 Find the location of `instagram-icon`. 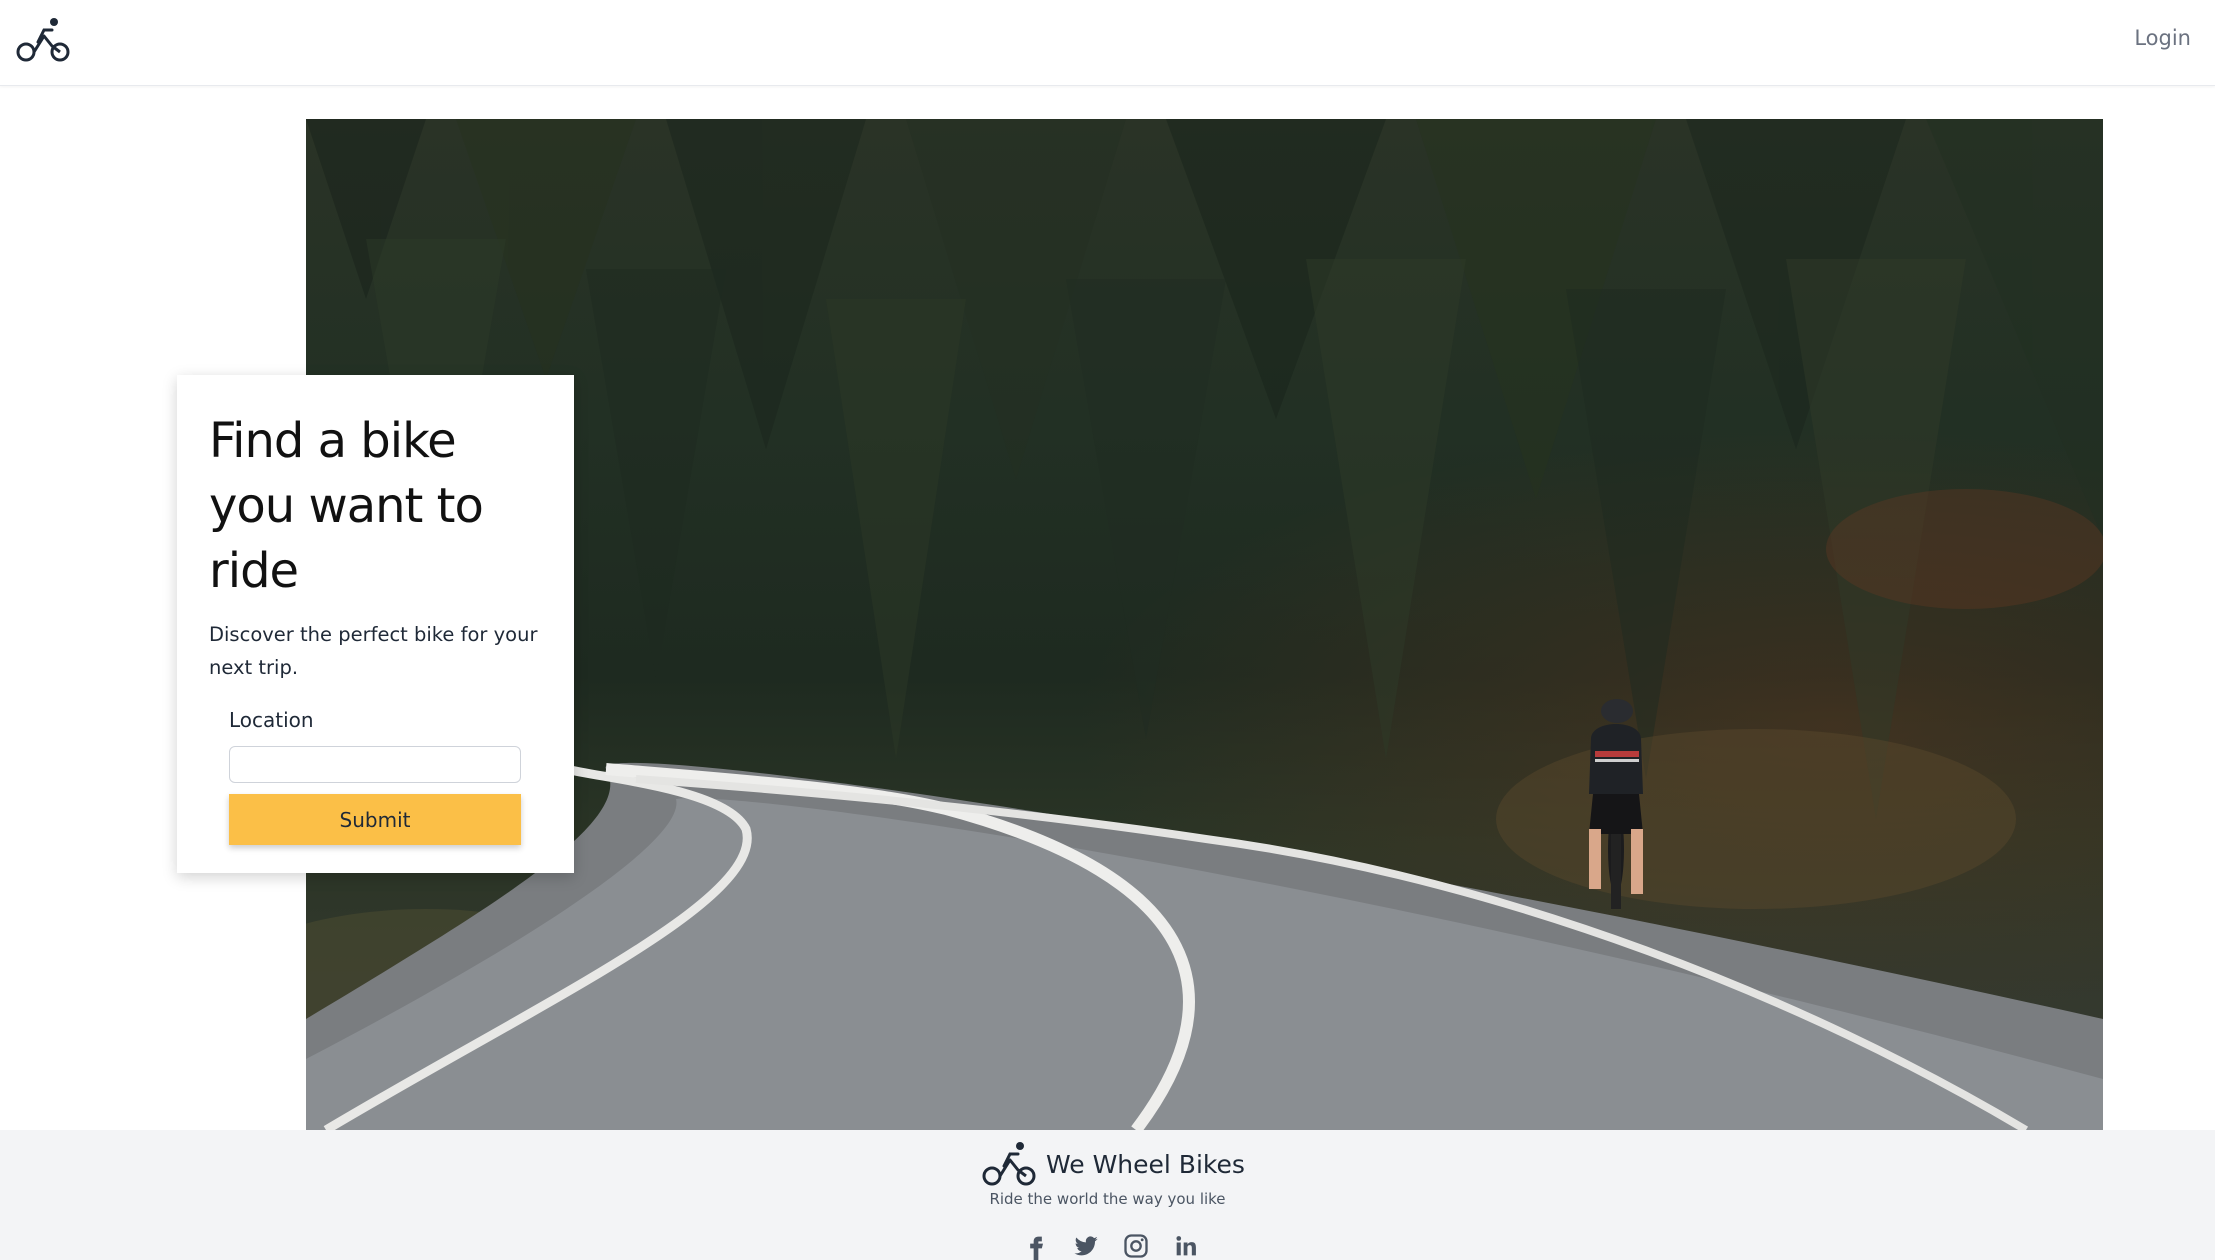

instagram-icon is located at coordinates (1136, 1246).